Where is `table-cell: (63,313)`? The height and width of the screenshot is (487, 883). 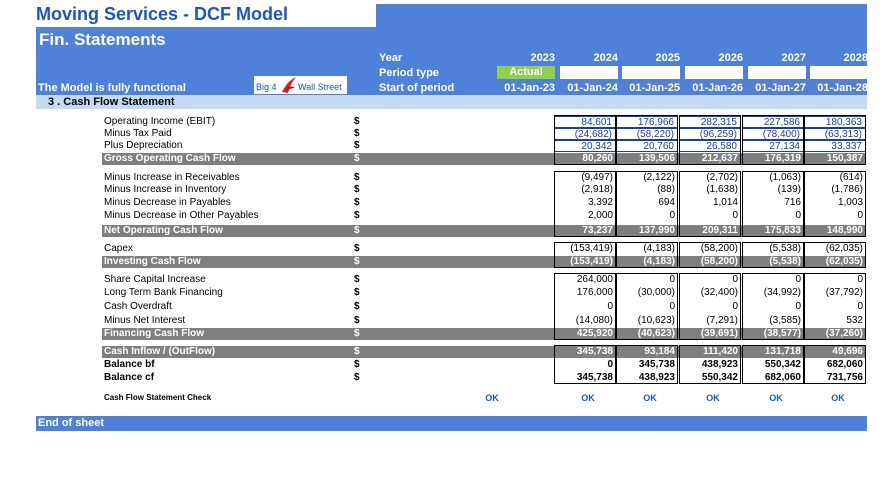 table-cell: (63,313) is located at coordinates (835, 134).